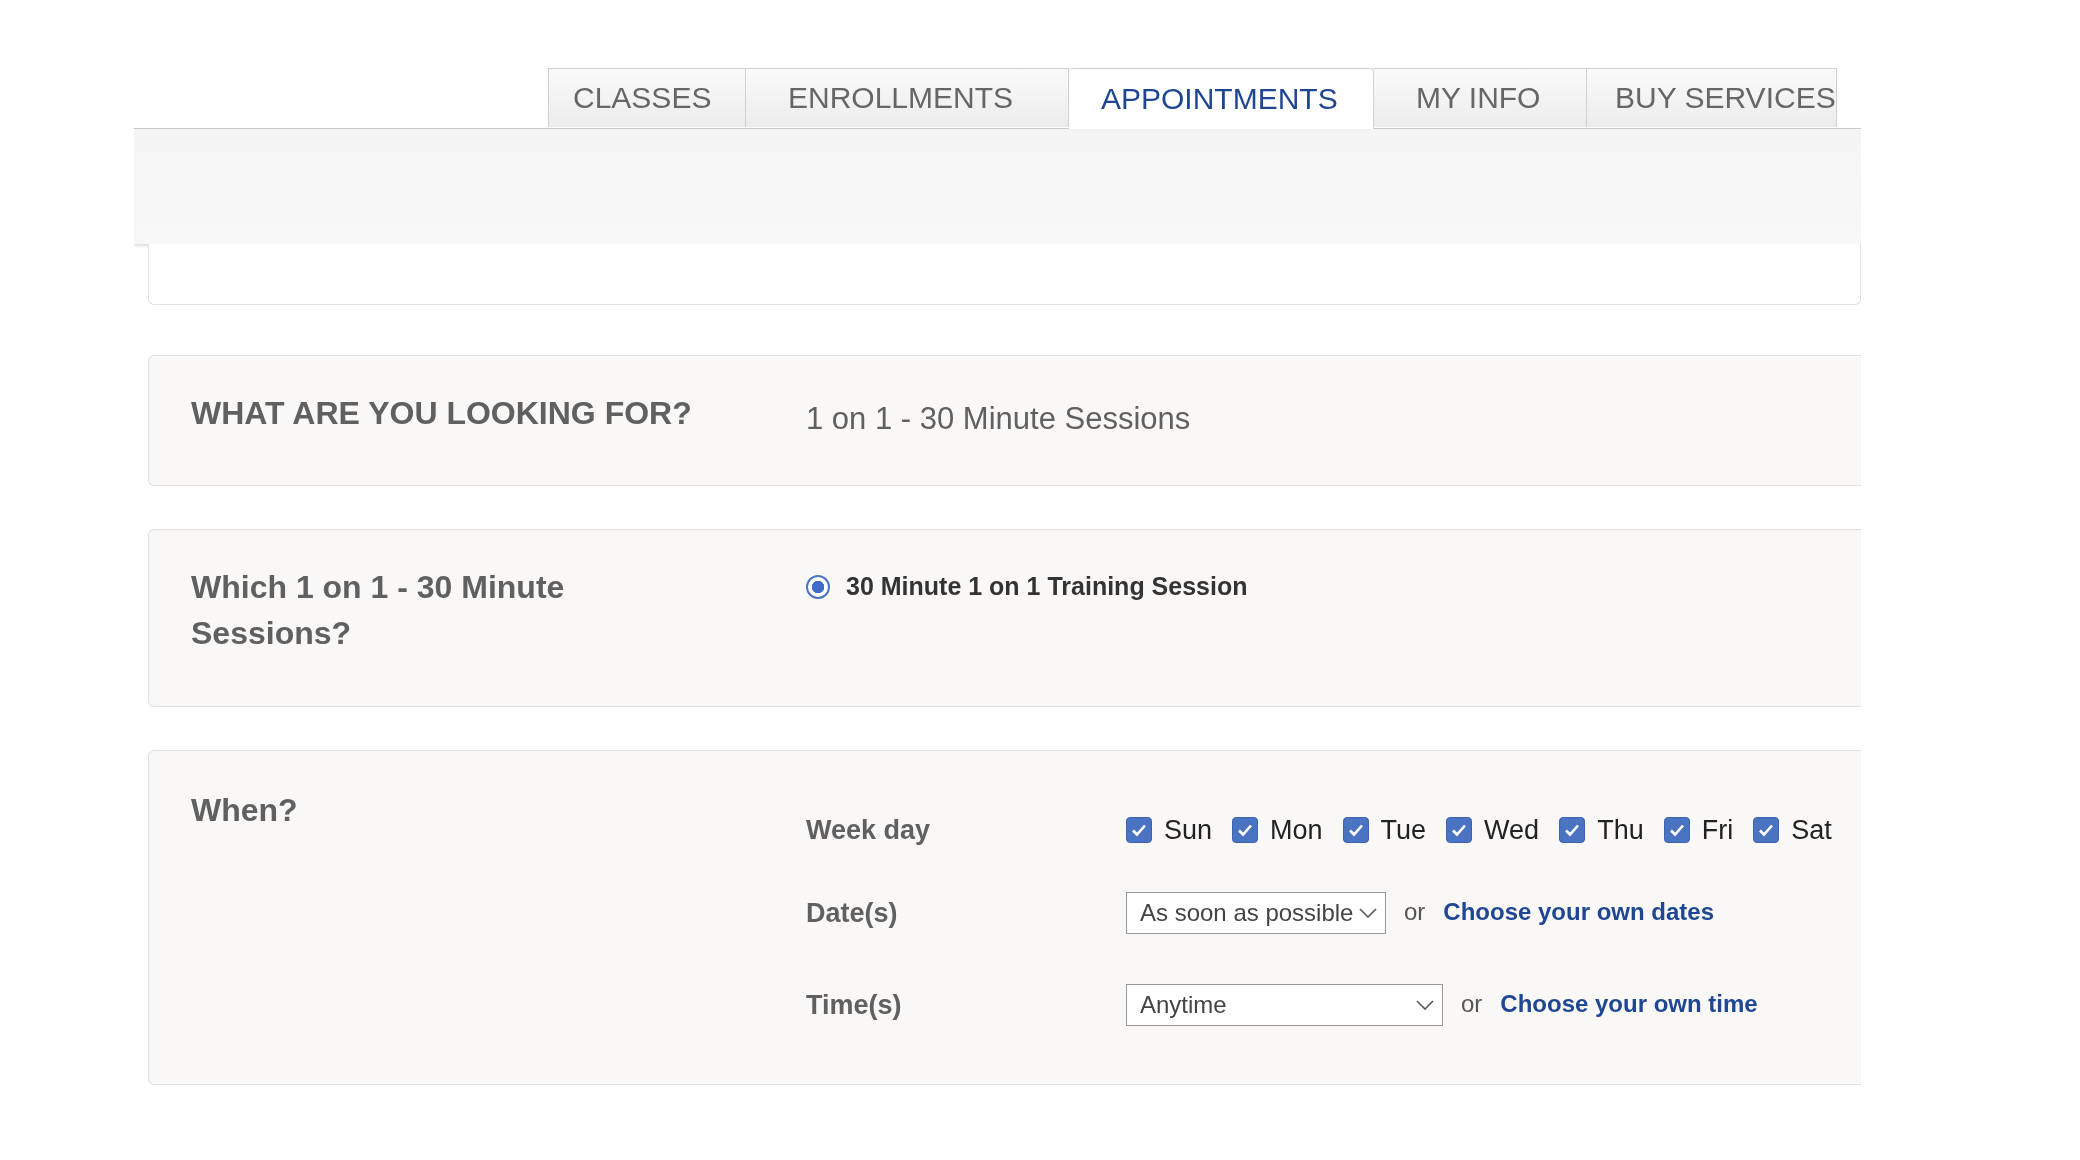  Describe the element at coordinates (378, 610) in the screenshot. I see `question-heading: Which 1 on 1 - 30 Minute Sessions?` at that location.